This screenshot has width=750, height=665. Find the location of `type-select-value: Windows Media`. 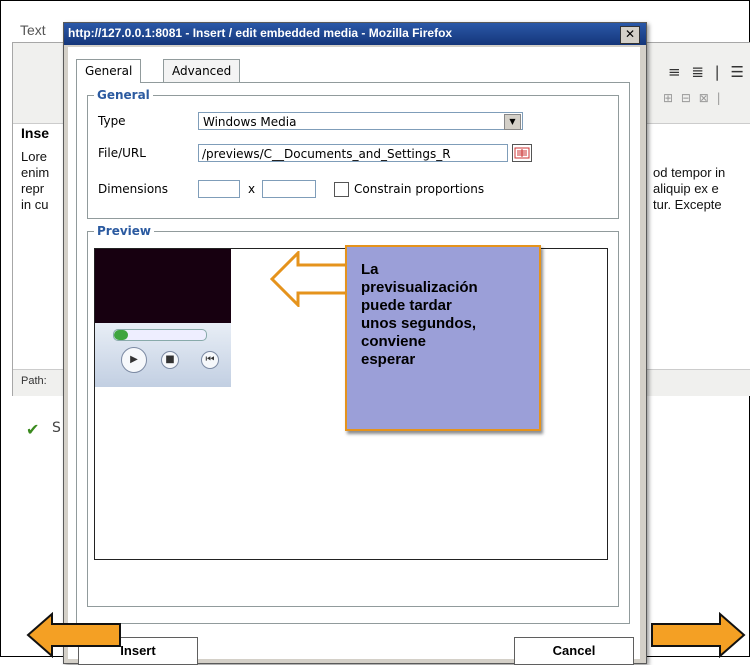

type-select-value: Windows Media is located at coordinates (250, 122).